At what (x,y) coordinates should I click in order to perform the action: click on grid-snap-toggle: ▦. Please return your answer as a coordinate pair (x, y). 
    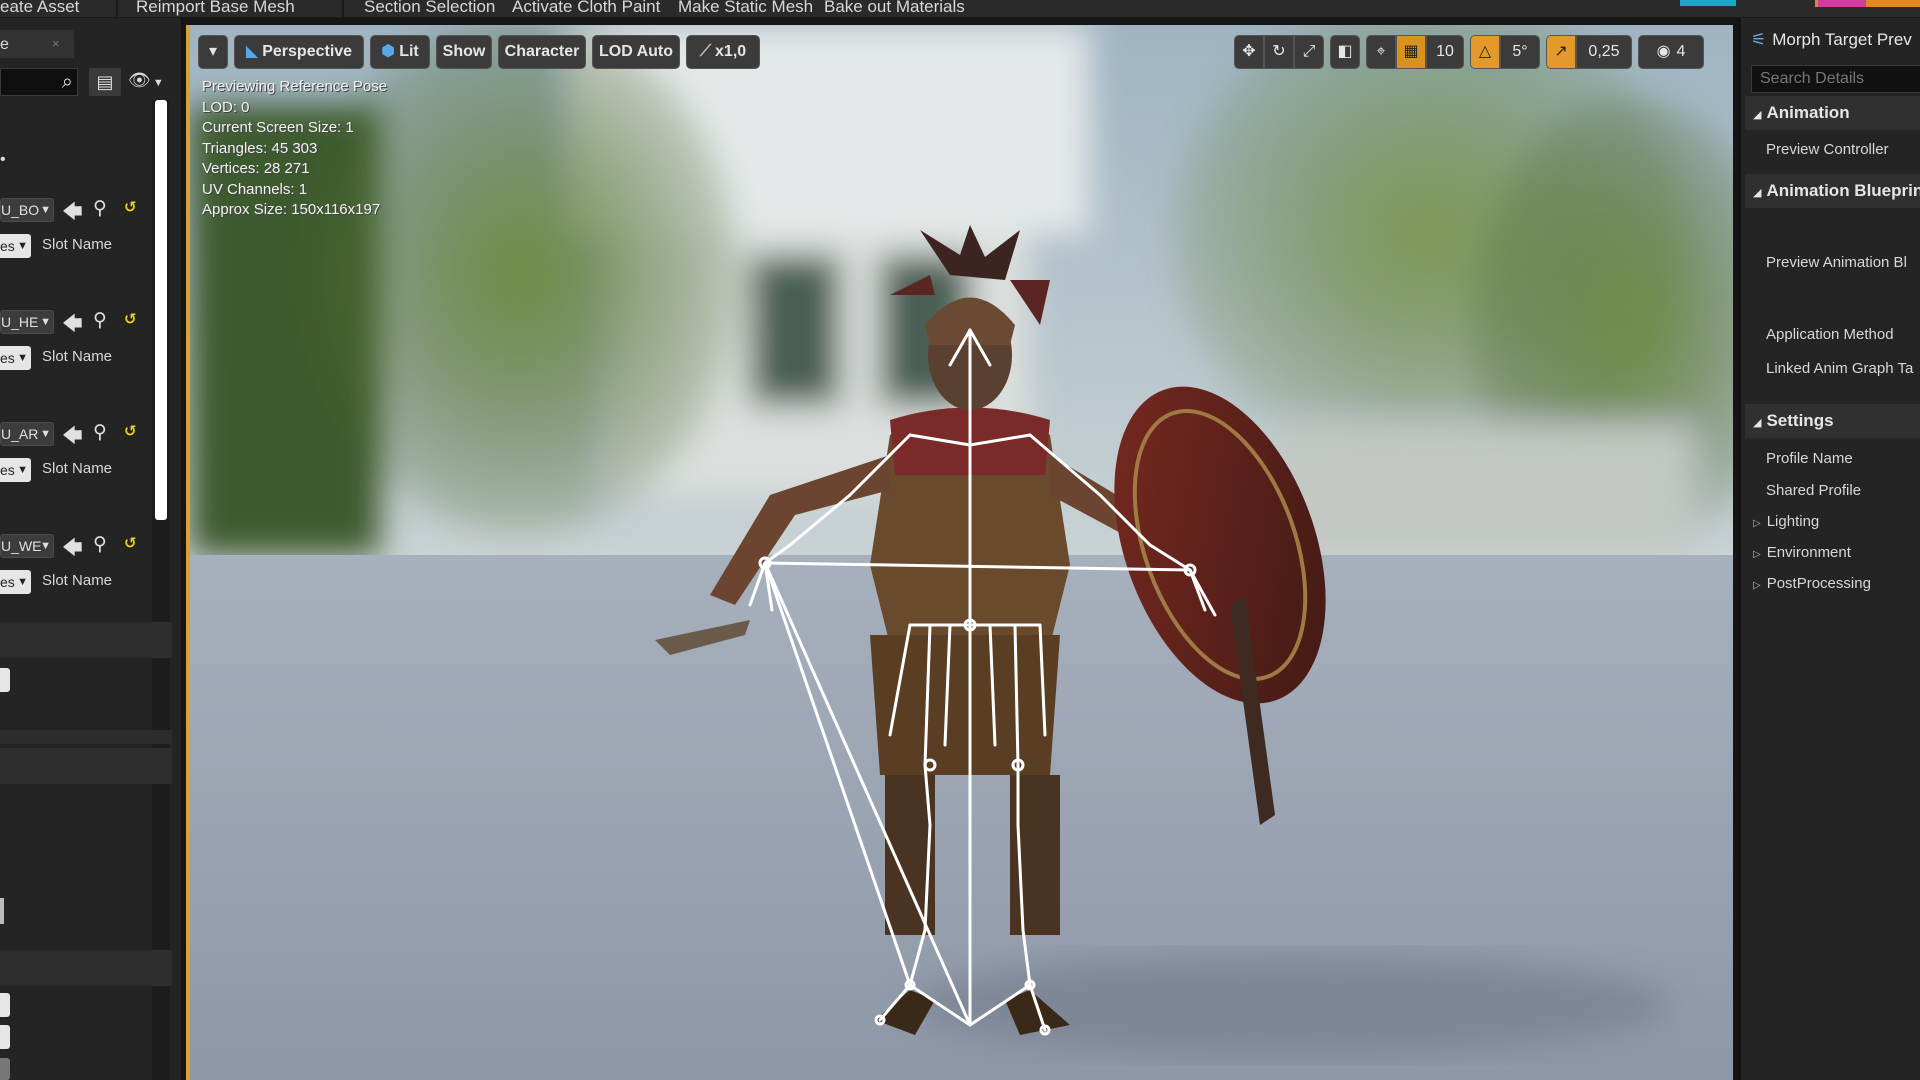
    Looking at the image, I should click on (1411, 52).